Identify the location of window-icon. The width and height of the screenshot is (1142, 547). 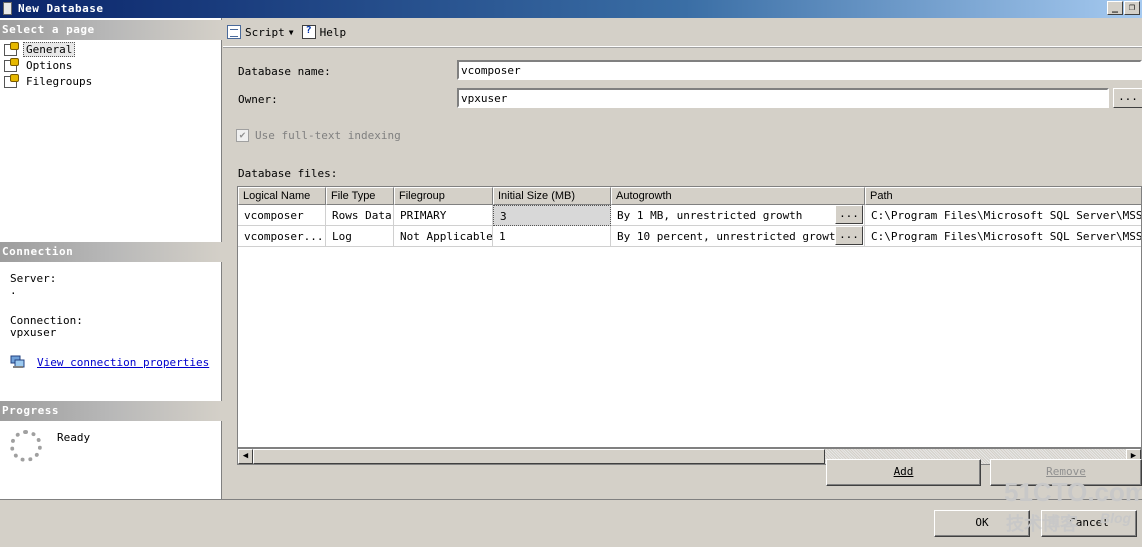
(7, 8).